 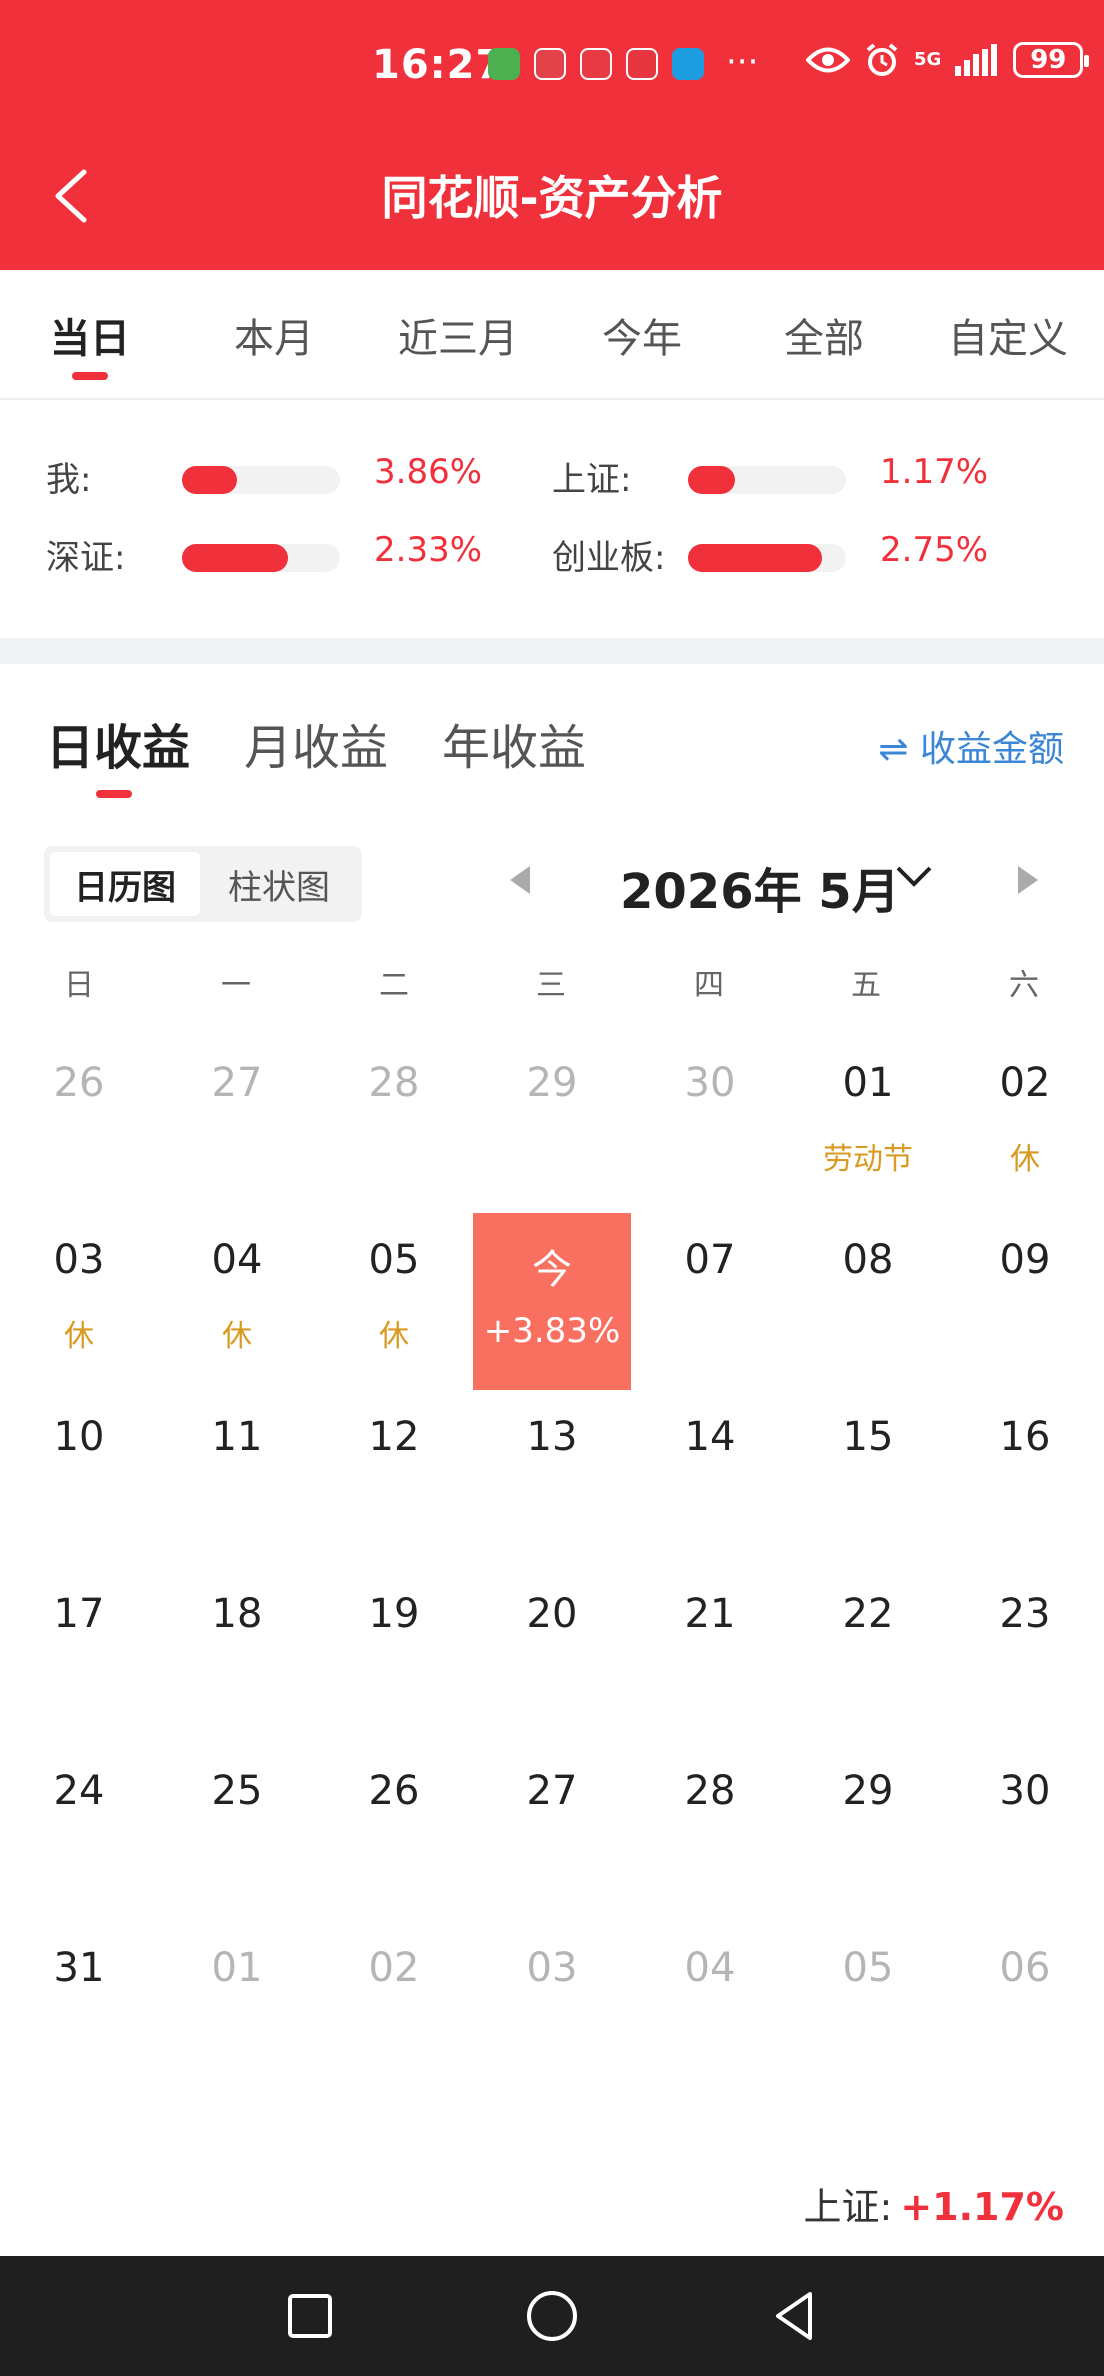 What do you see at coordinates (552, 1331) in the screenshot?
I see `day-profit: +3.83%` at bounding box center [552, 1331].